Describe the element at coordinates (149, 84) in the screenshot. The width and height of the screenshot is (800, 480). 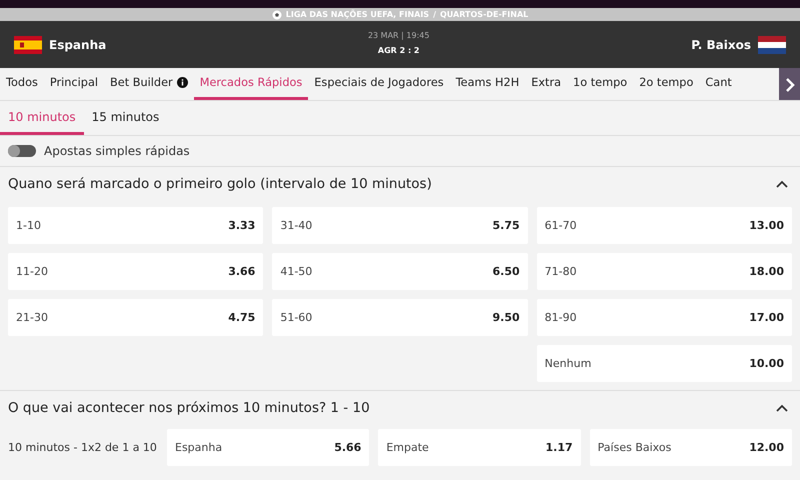
I see `market-tab: Bet Builder` at that location.